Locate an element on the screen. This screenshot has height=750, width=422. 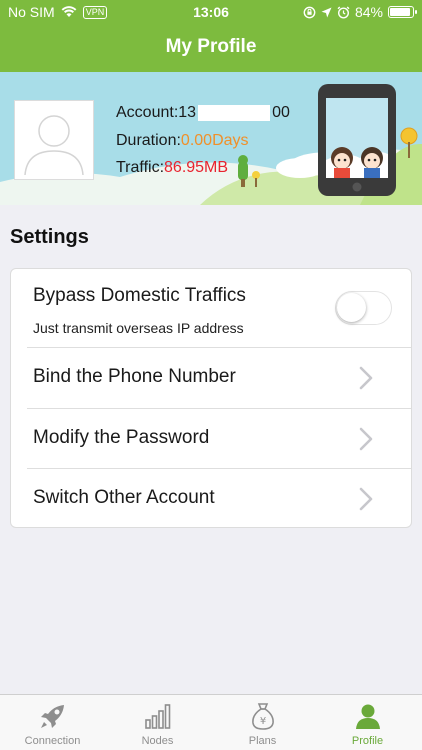
rocket-icon is located at coordinates (52, 716).